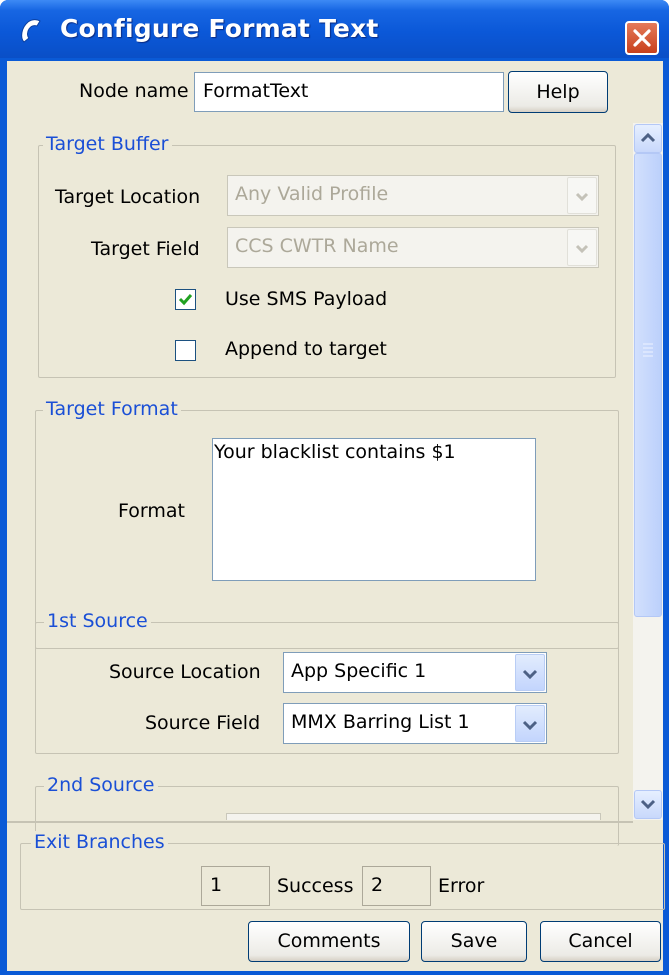  What do you see at coordinates (329, 941) in the screenshot?
I see `comments-button: Comments` at bounding box center [329, 941].